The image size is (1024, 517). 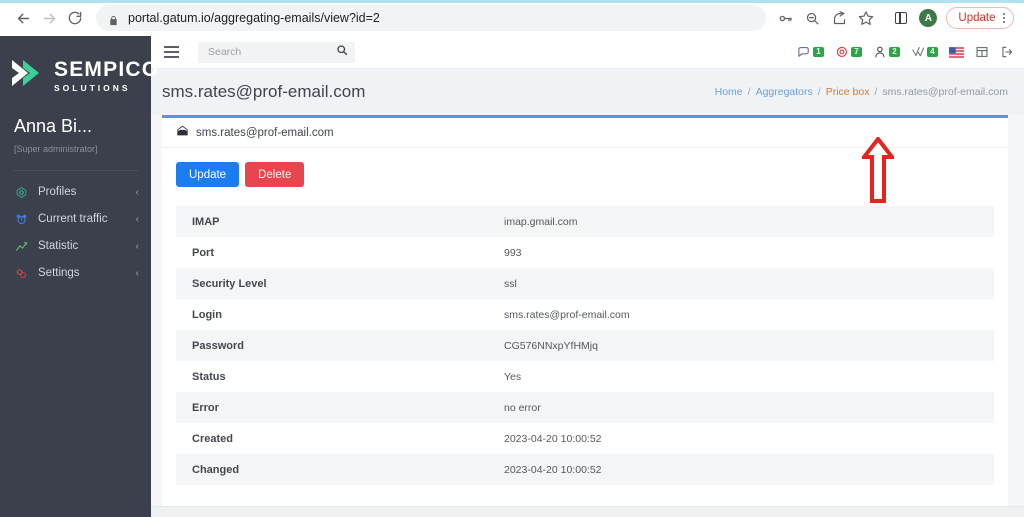 I want to click on star-icon, so click(x=866, y=18).